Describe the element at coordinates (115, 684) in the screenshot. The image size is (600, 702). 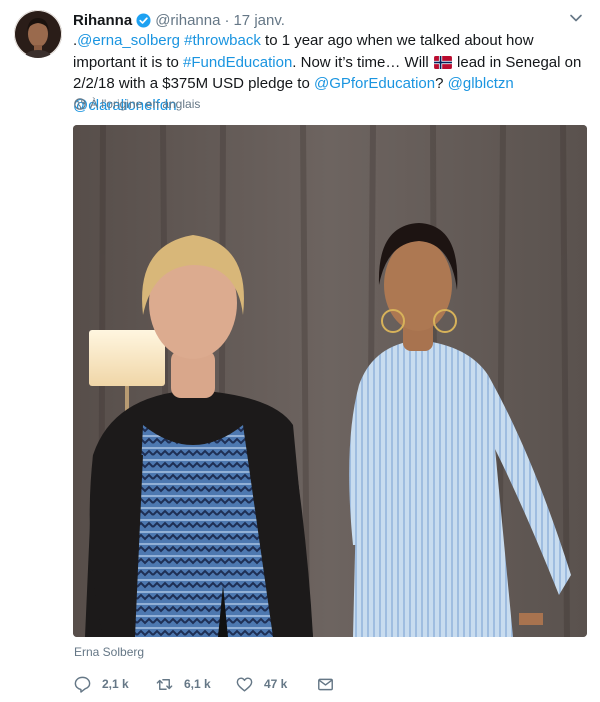
I see `reply-count: 2,1 k` at that location.